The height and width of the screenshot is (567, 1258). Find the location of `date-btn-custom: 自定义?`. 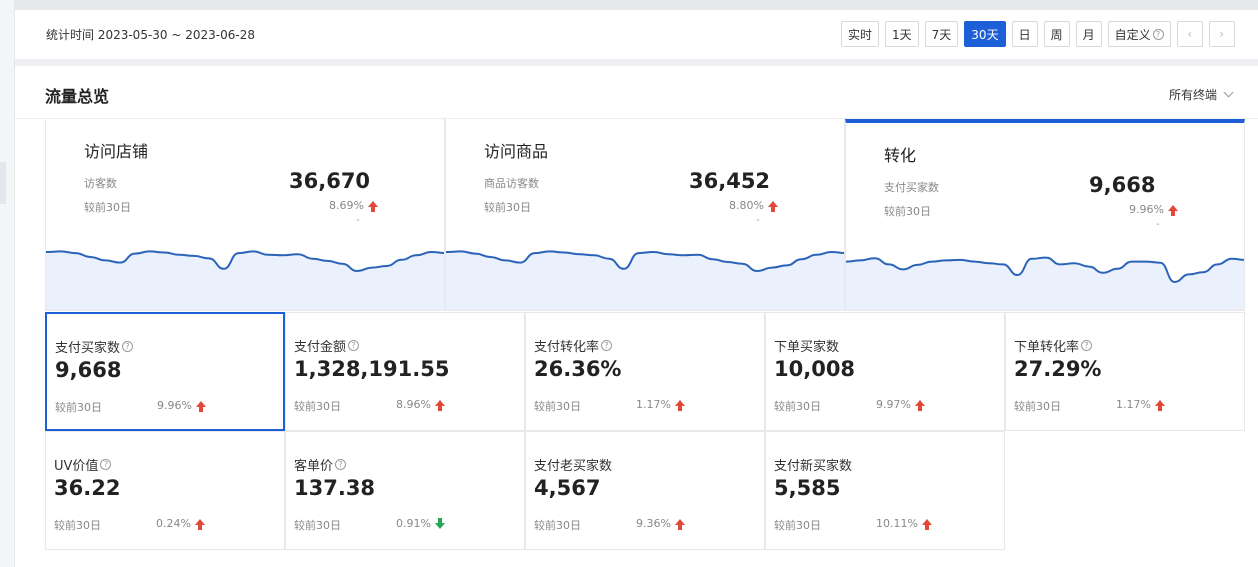

date-btn-custom: 自定义? is located at coordinates (1139, 34).